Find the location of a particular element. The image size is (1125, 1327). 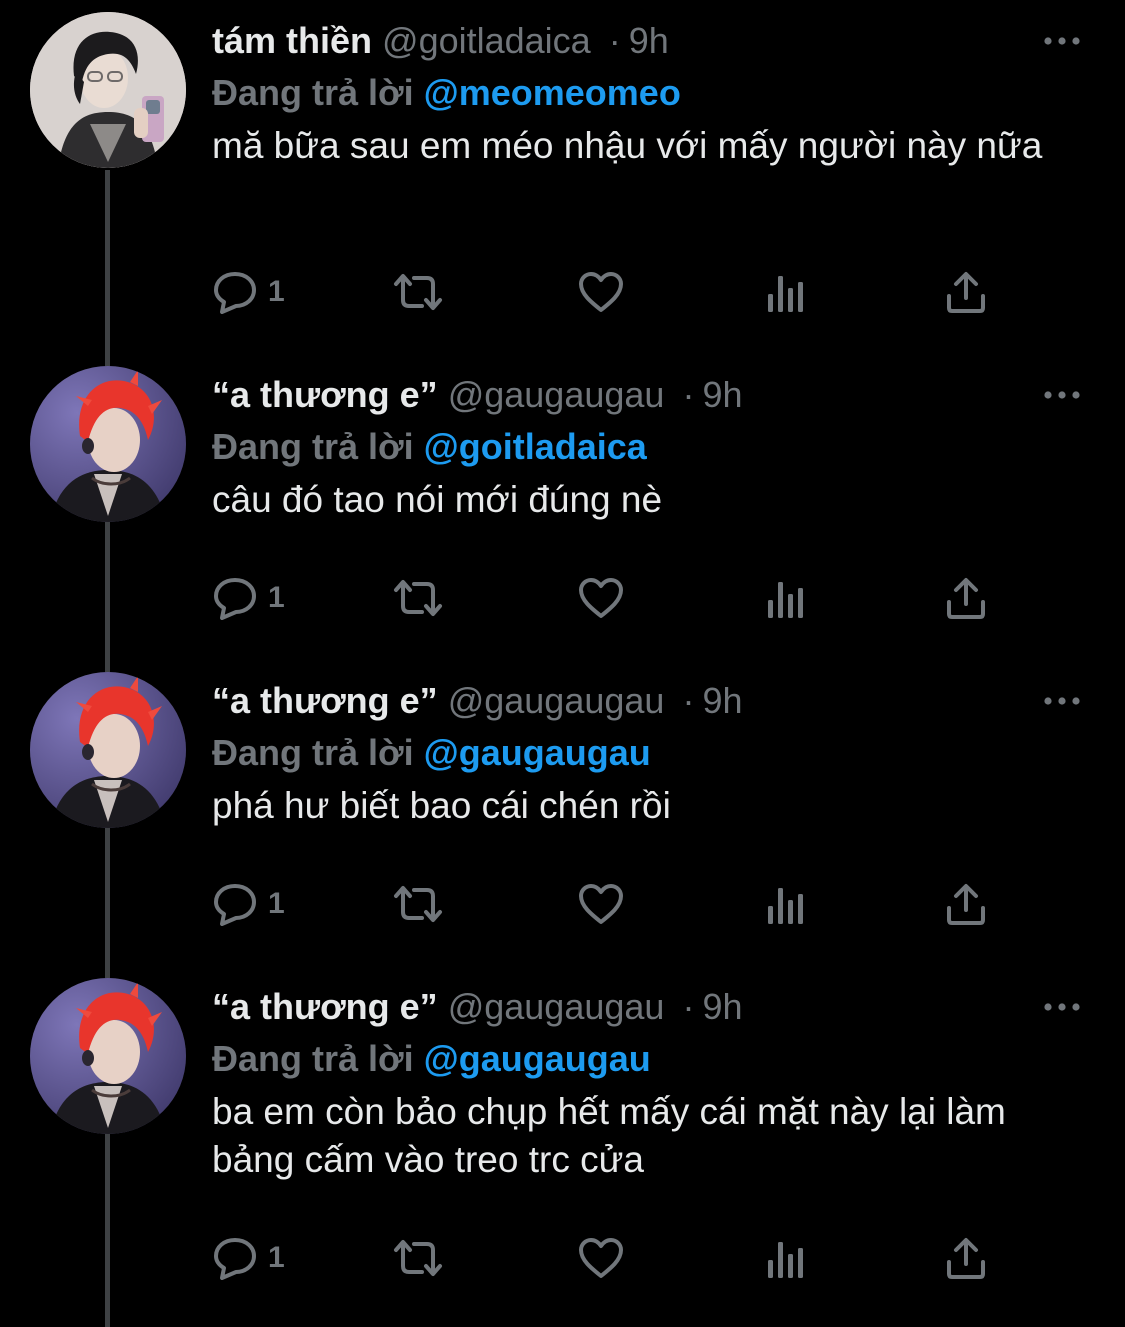

reply-mention-link: @meomeomeo is located at coordinates (552, 92).